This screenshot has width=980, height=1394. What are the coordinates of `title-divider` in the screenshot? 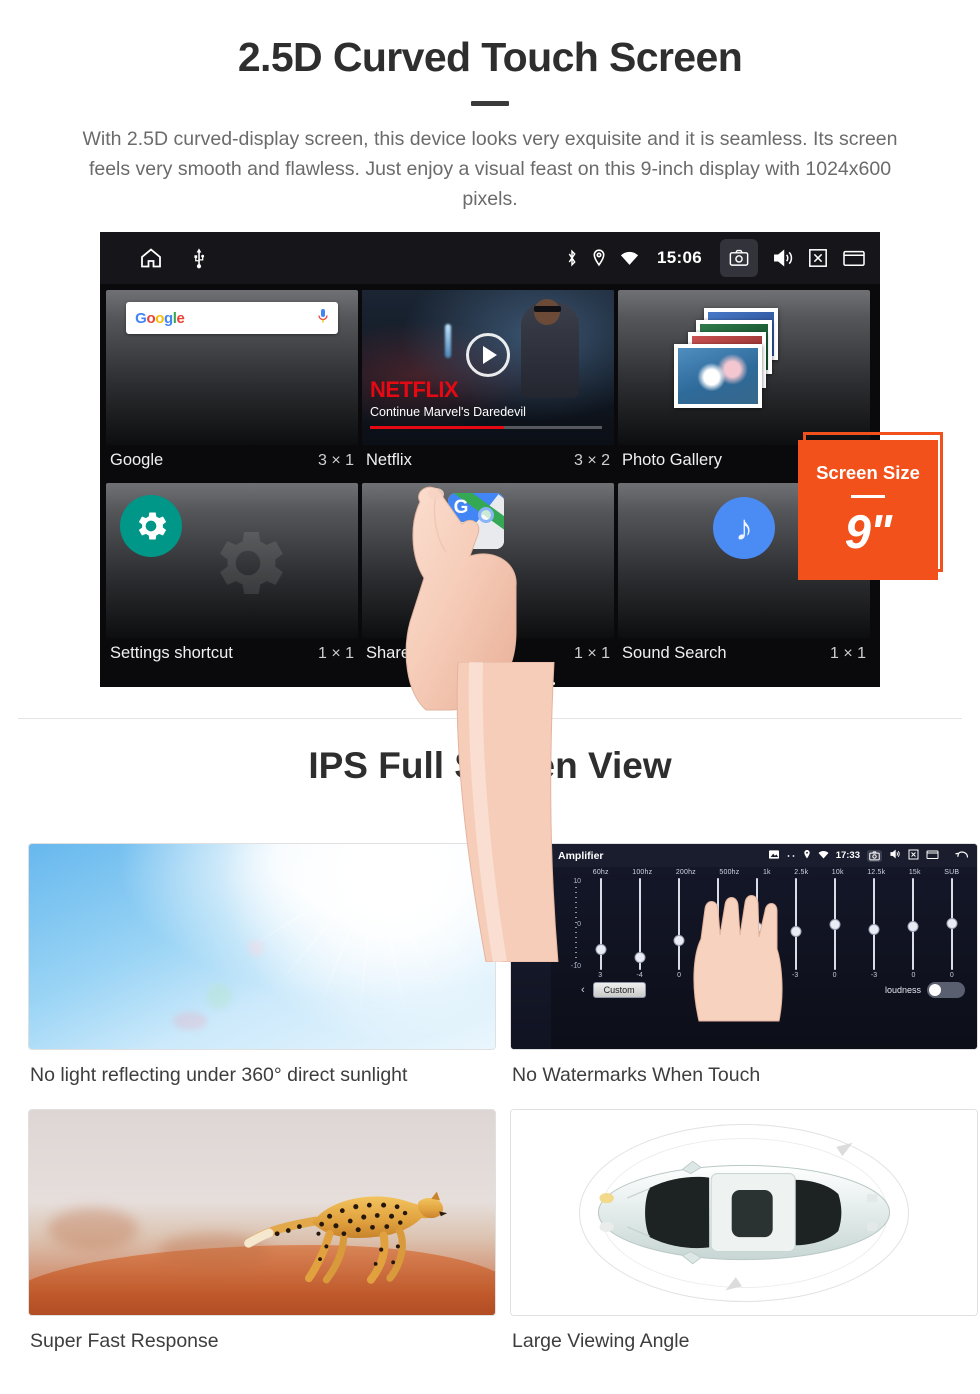 It's located at (490, 103).